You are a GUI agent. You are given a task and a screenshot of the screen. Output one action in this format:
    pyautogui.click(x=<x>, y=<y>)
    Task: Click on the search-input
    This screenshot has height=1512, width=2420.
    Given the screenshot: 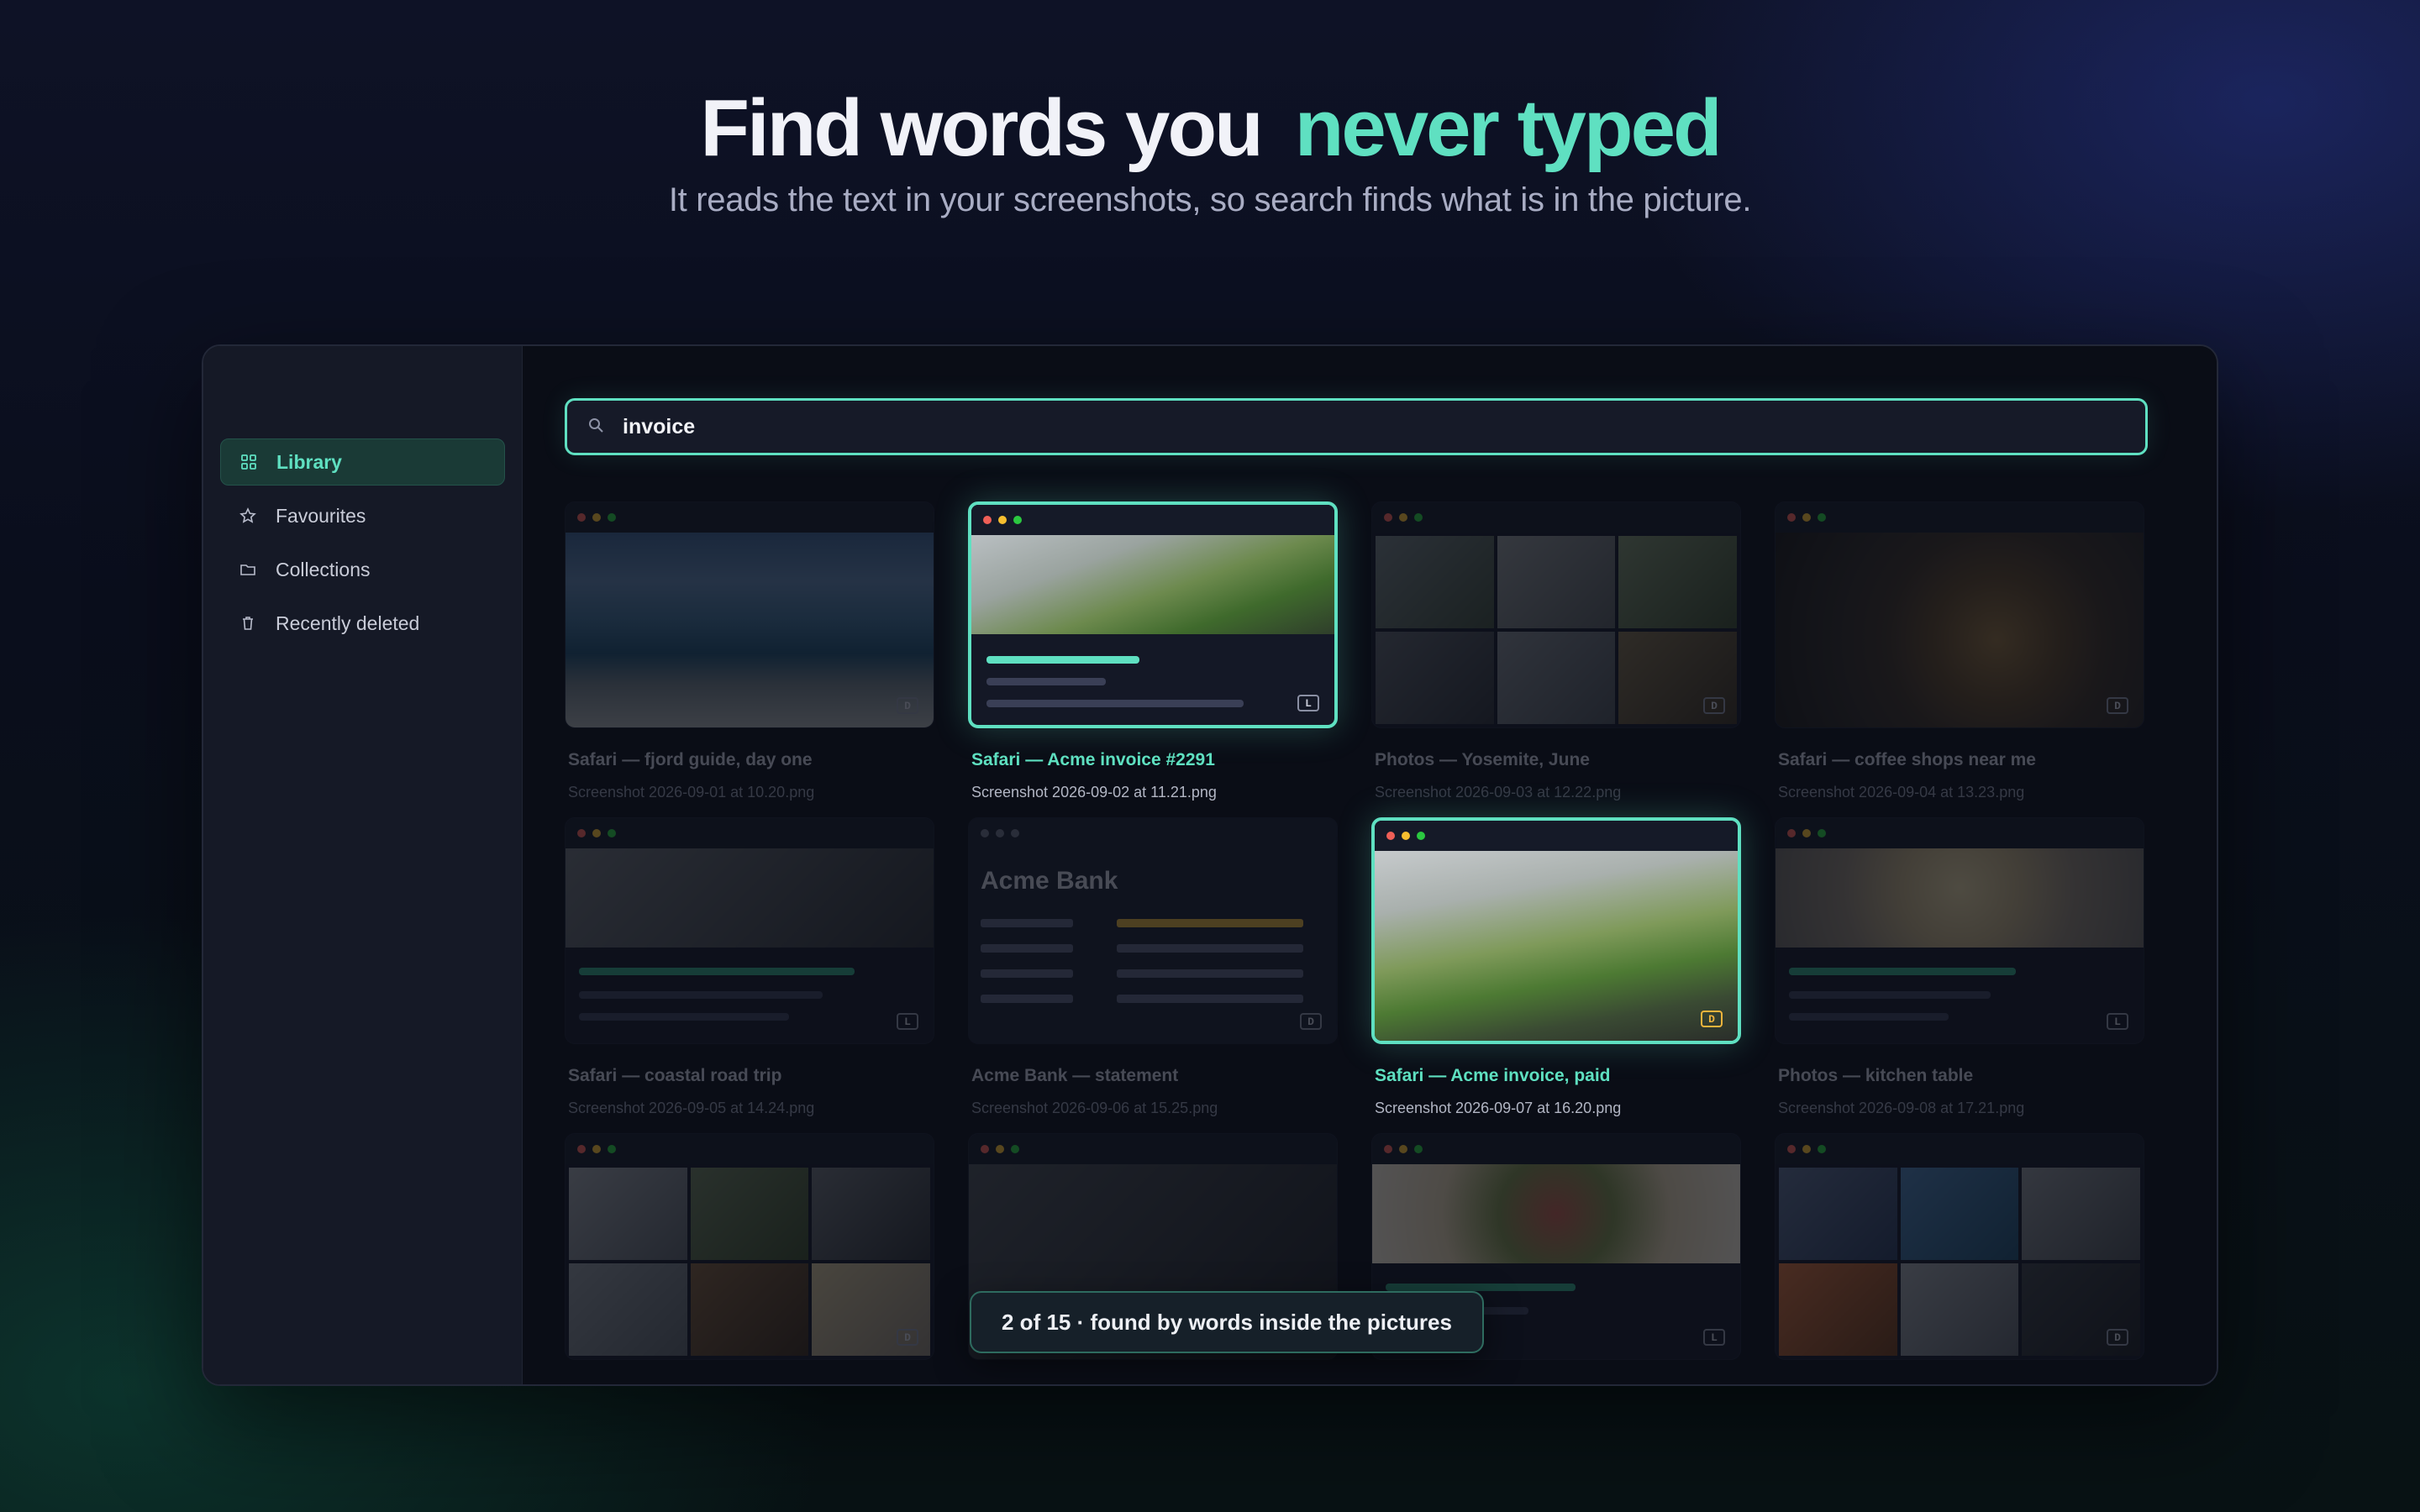 What is the action you would take?
    pyautogui.click(x=1337, y=426)
    